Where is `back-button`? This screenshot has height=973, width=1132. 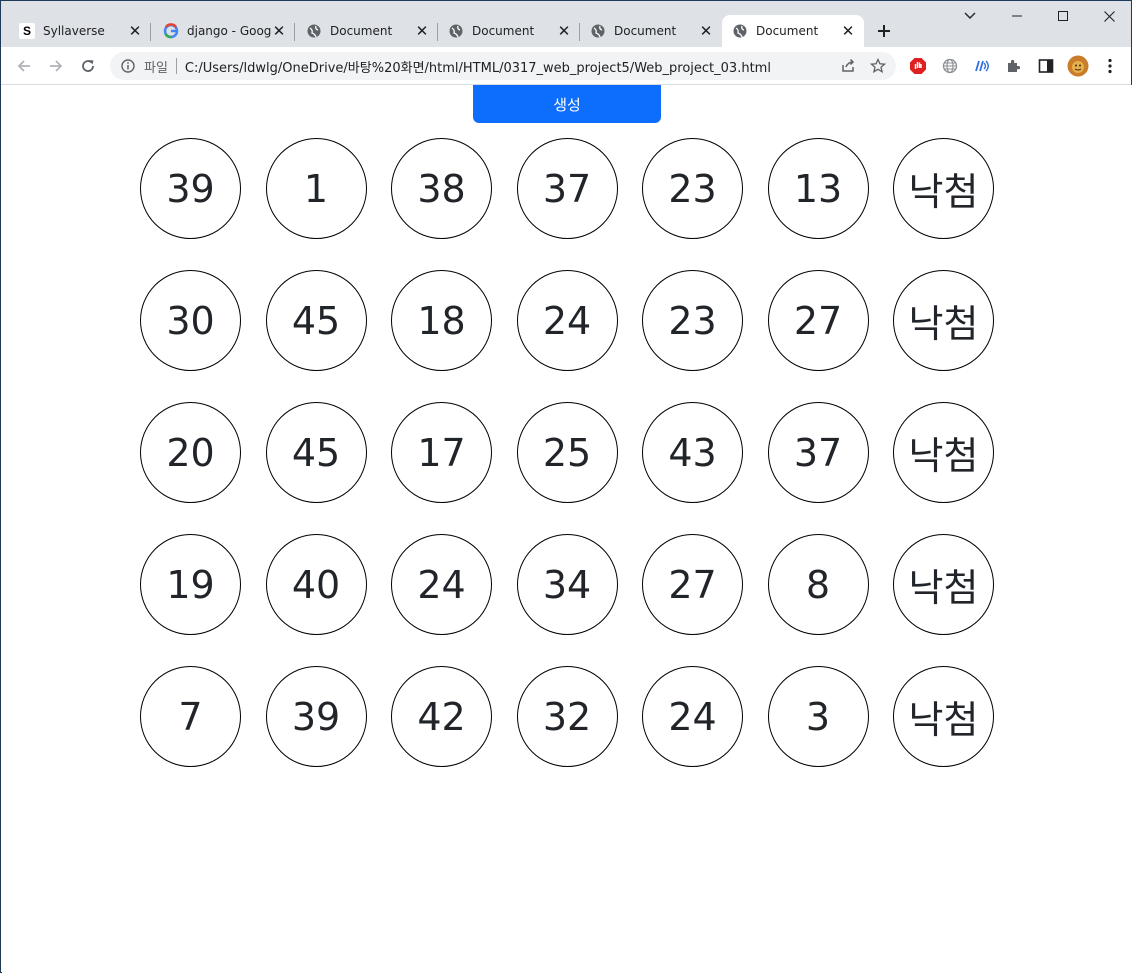
back-button is located at coordinates (24, 66).